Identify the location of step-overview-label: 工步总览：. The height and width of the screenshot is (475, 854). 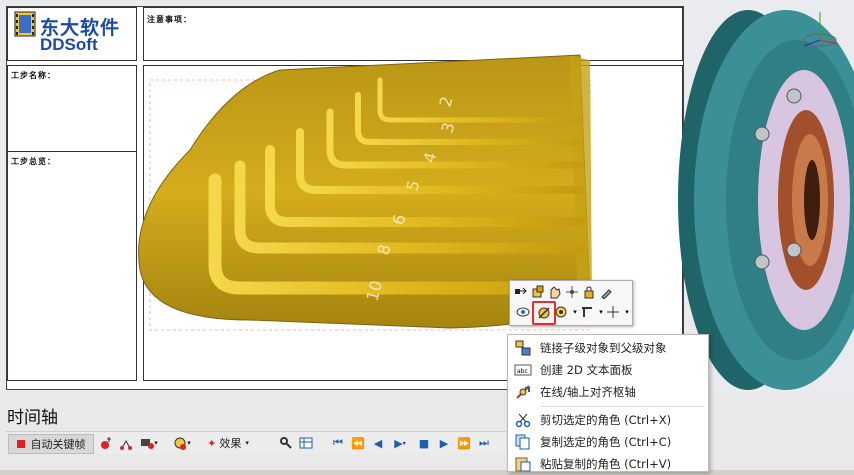
(33, 161).